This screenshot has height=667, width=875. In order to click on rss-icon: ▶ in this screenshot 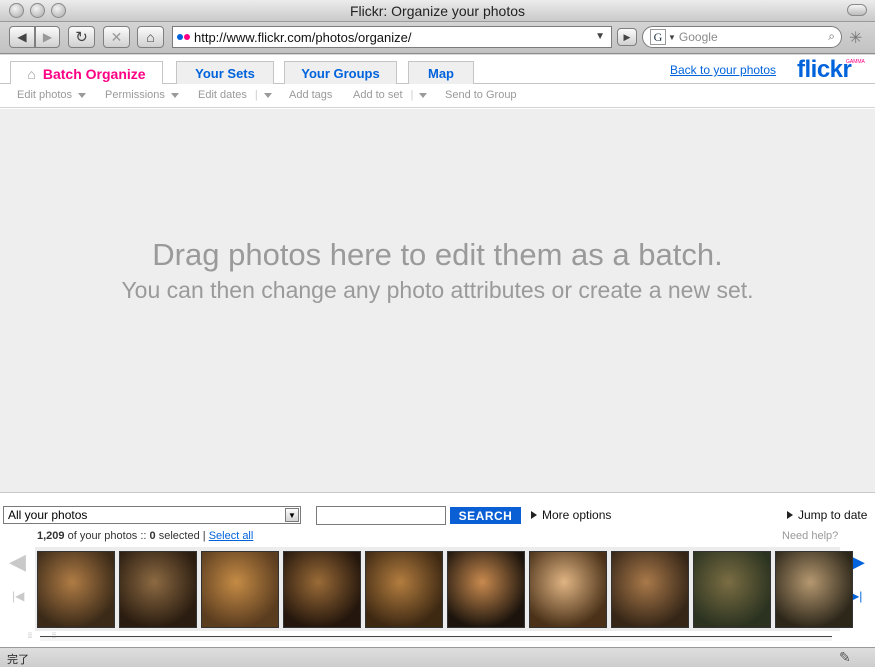, I will do `click(627, 36)`.